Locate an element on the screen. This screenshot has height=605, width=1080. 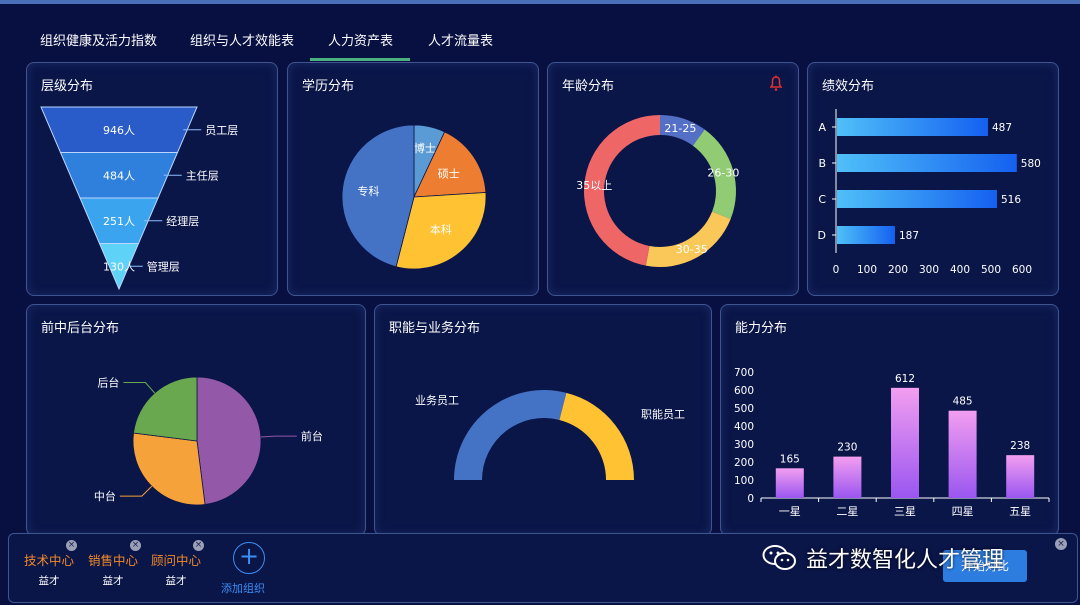
pie-label: 后台 is located at coordinates (108, 382).